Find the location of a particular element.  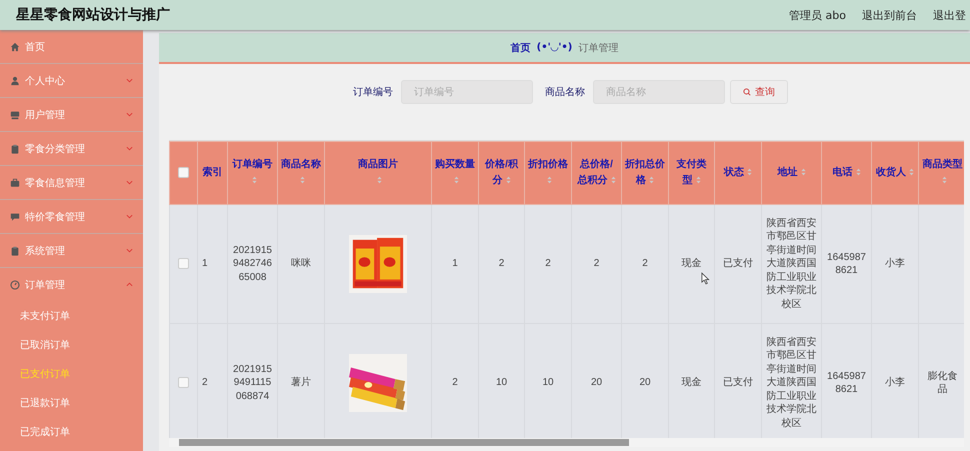

header-link: 退出登 is located at coordinates (949, 15).